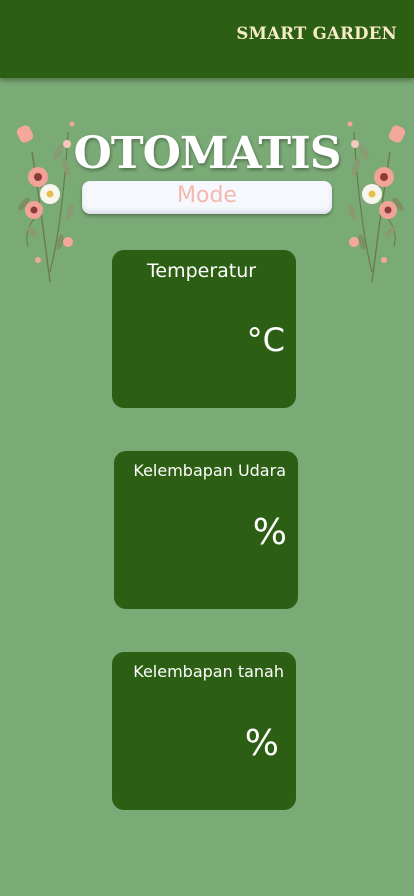 The height and width of the screenshot is (896, 414). I want to click on app-bar: SMART GARDEN, so click(207, 39).